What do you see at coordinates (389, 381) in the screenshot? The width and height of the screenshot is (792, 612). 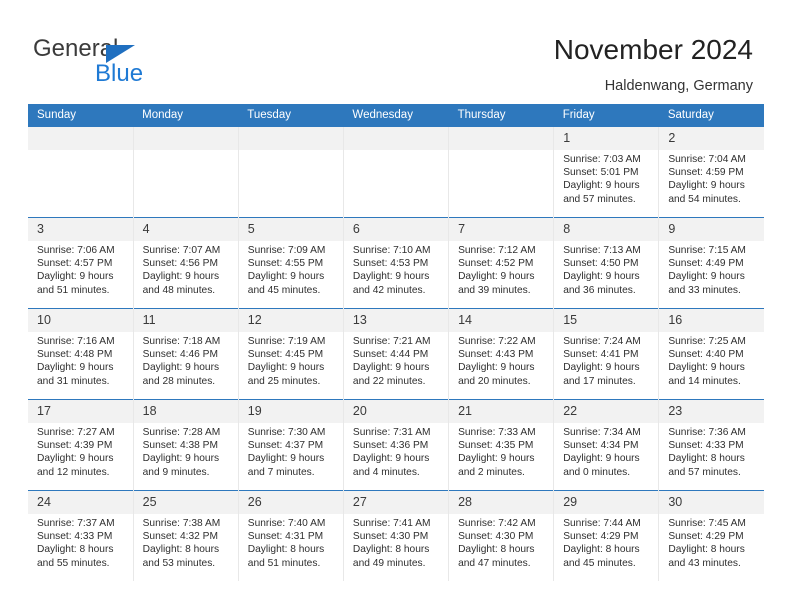 I see `day-info-line: and 22 minutes.` at bounding box center [389, 381].